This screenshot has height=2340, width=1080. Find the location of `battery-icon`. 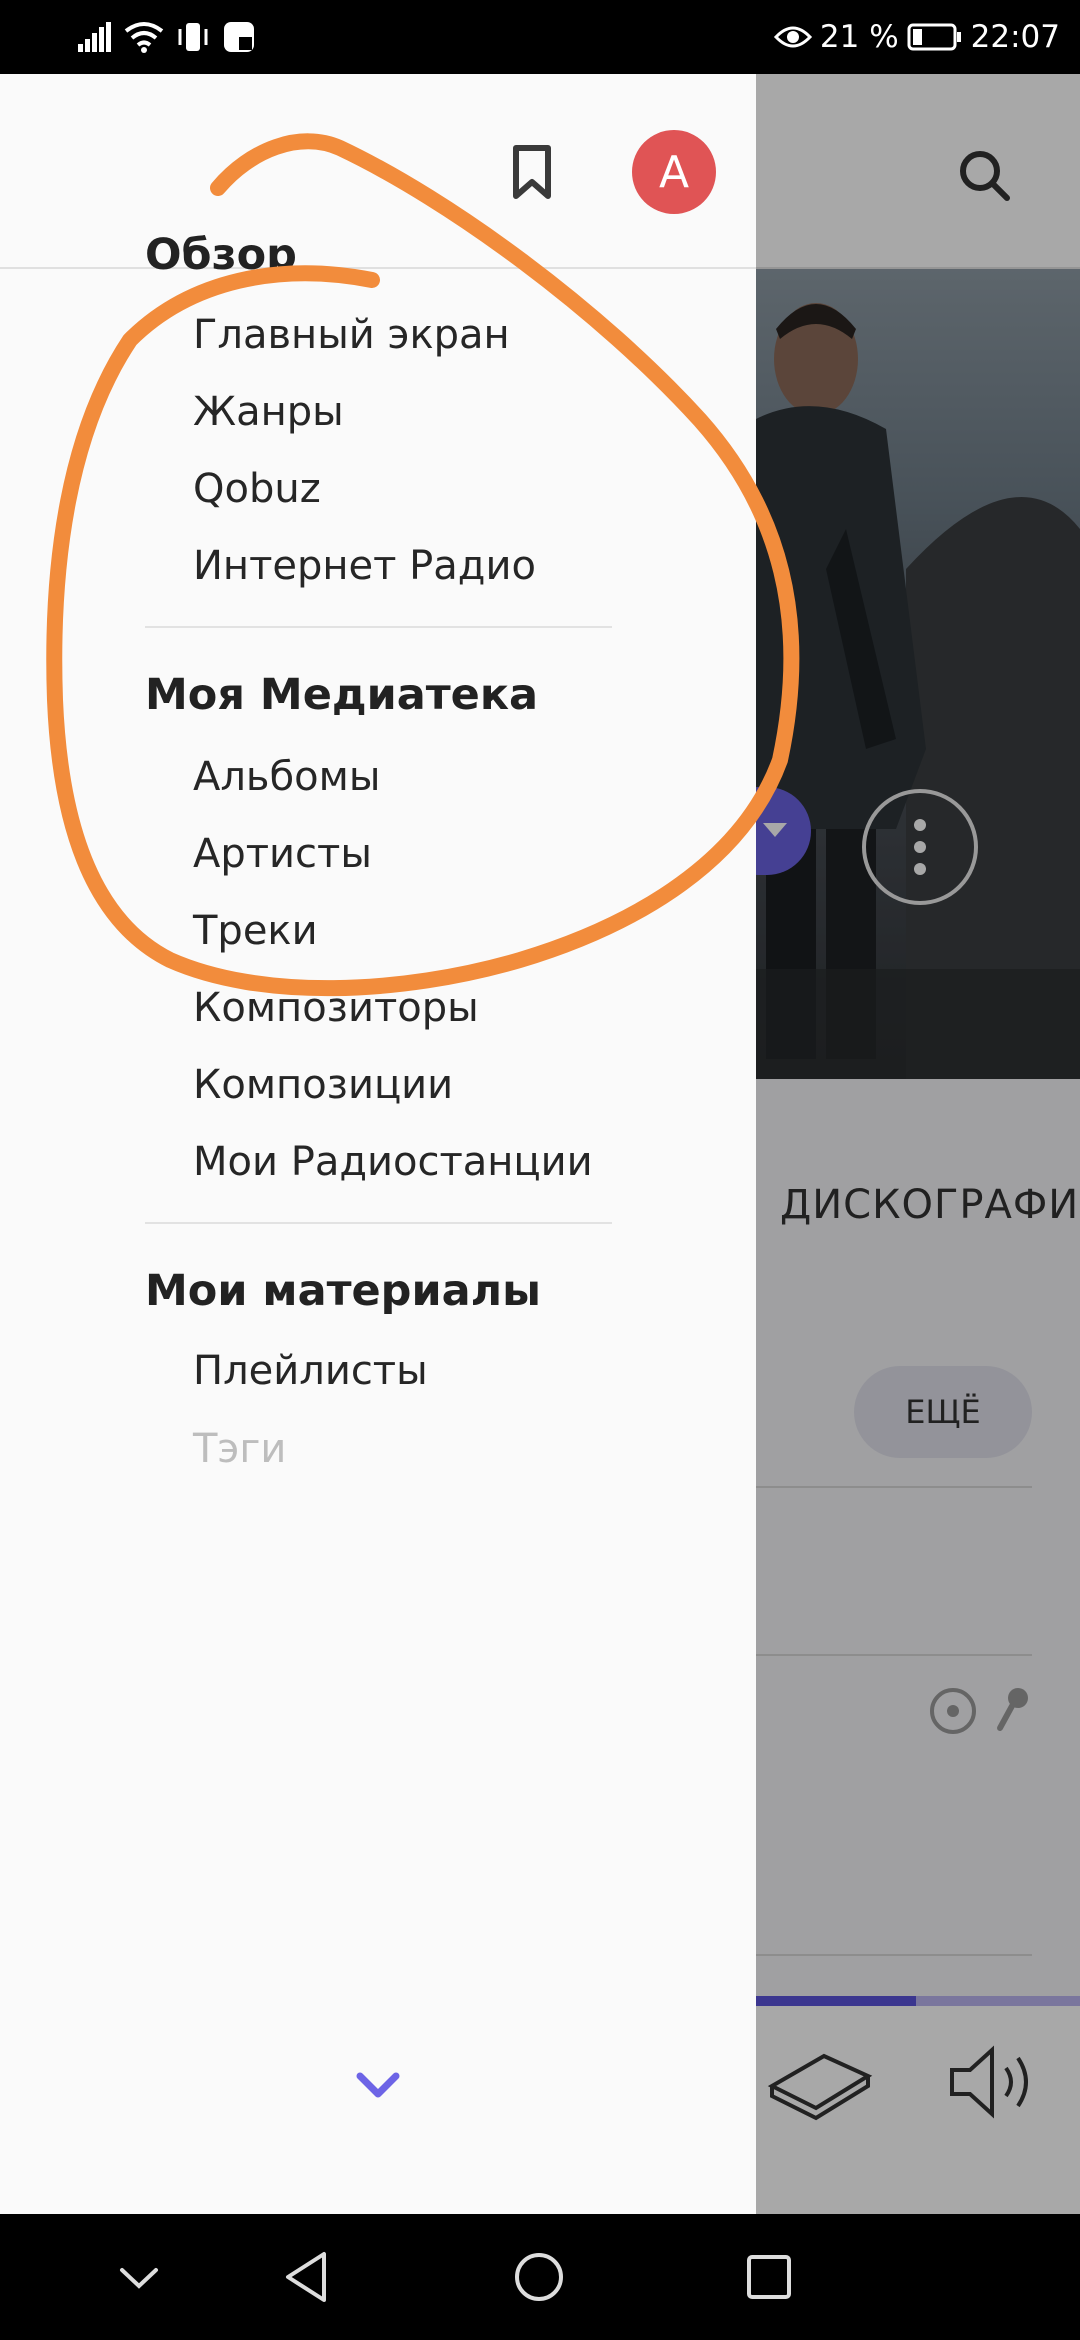

battery-icon is located at coordinates (934, 37).